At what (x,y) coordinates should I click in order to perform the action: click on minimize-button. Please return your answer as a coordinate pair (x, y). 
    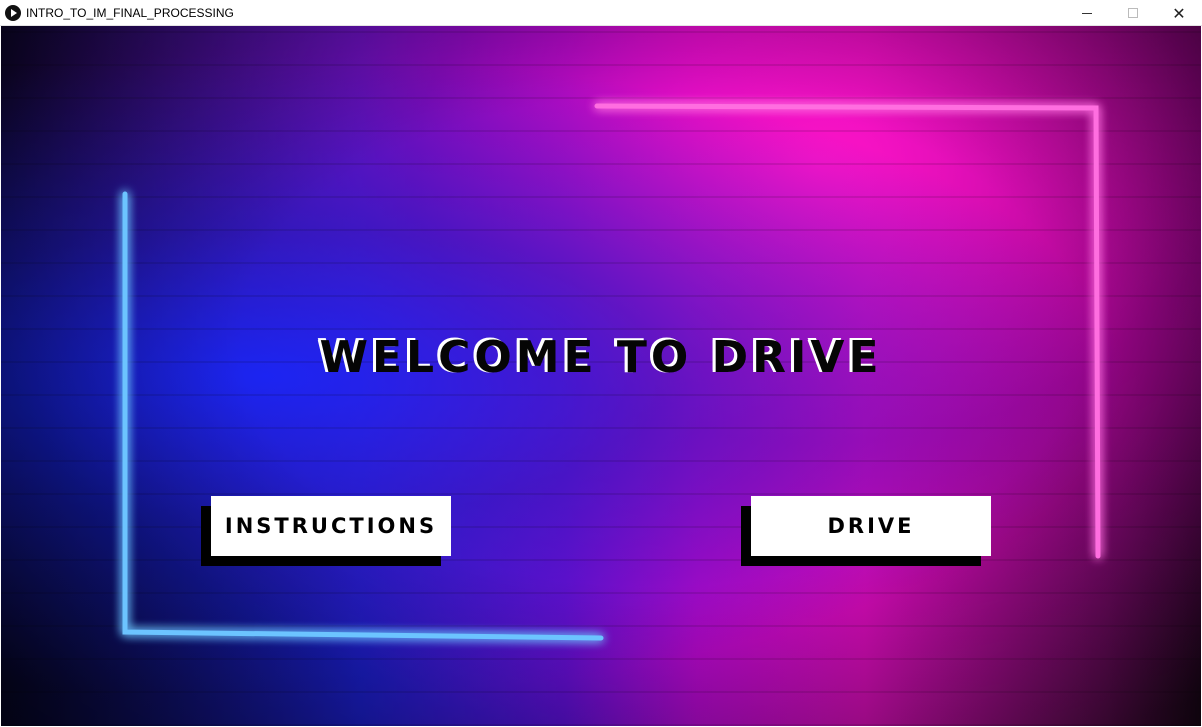
    Looking at the image, I should click on (1087, 13).